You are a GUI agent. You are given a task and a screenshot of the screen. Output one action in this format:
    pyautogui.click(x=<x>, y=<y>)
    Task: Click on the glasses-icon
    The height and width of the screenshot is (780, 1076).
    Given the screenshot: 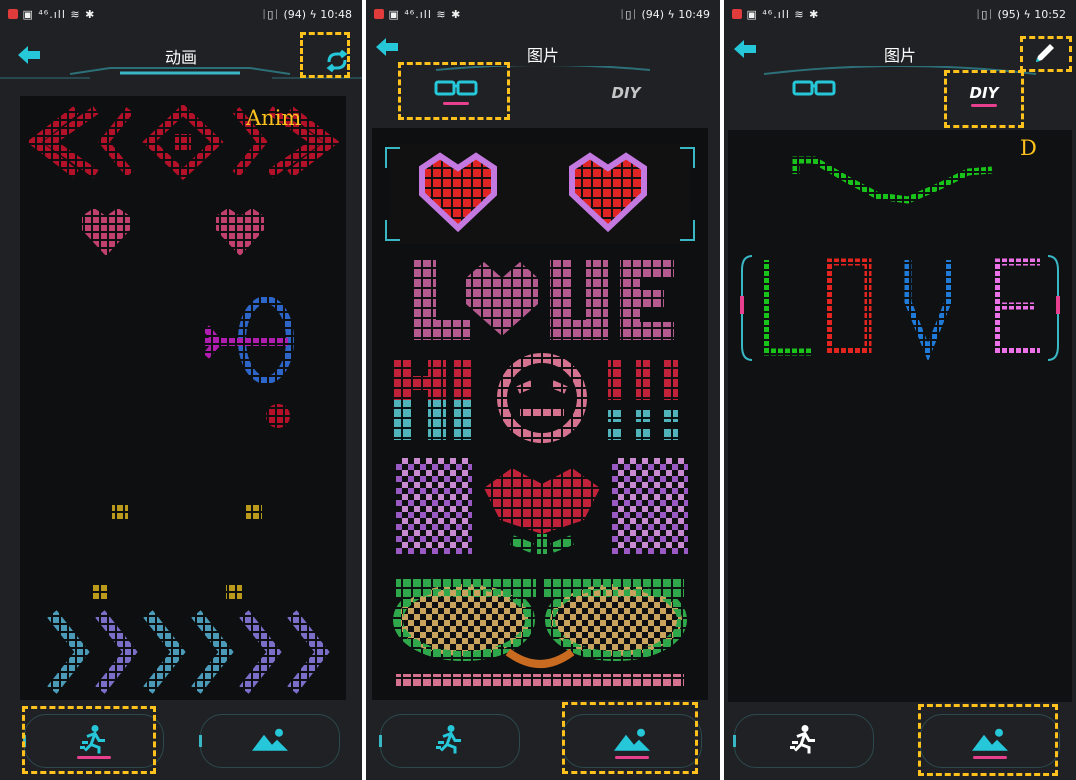 What is the action you would take?
    pyautogui.click(x=814, y=88)
    